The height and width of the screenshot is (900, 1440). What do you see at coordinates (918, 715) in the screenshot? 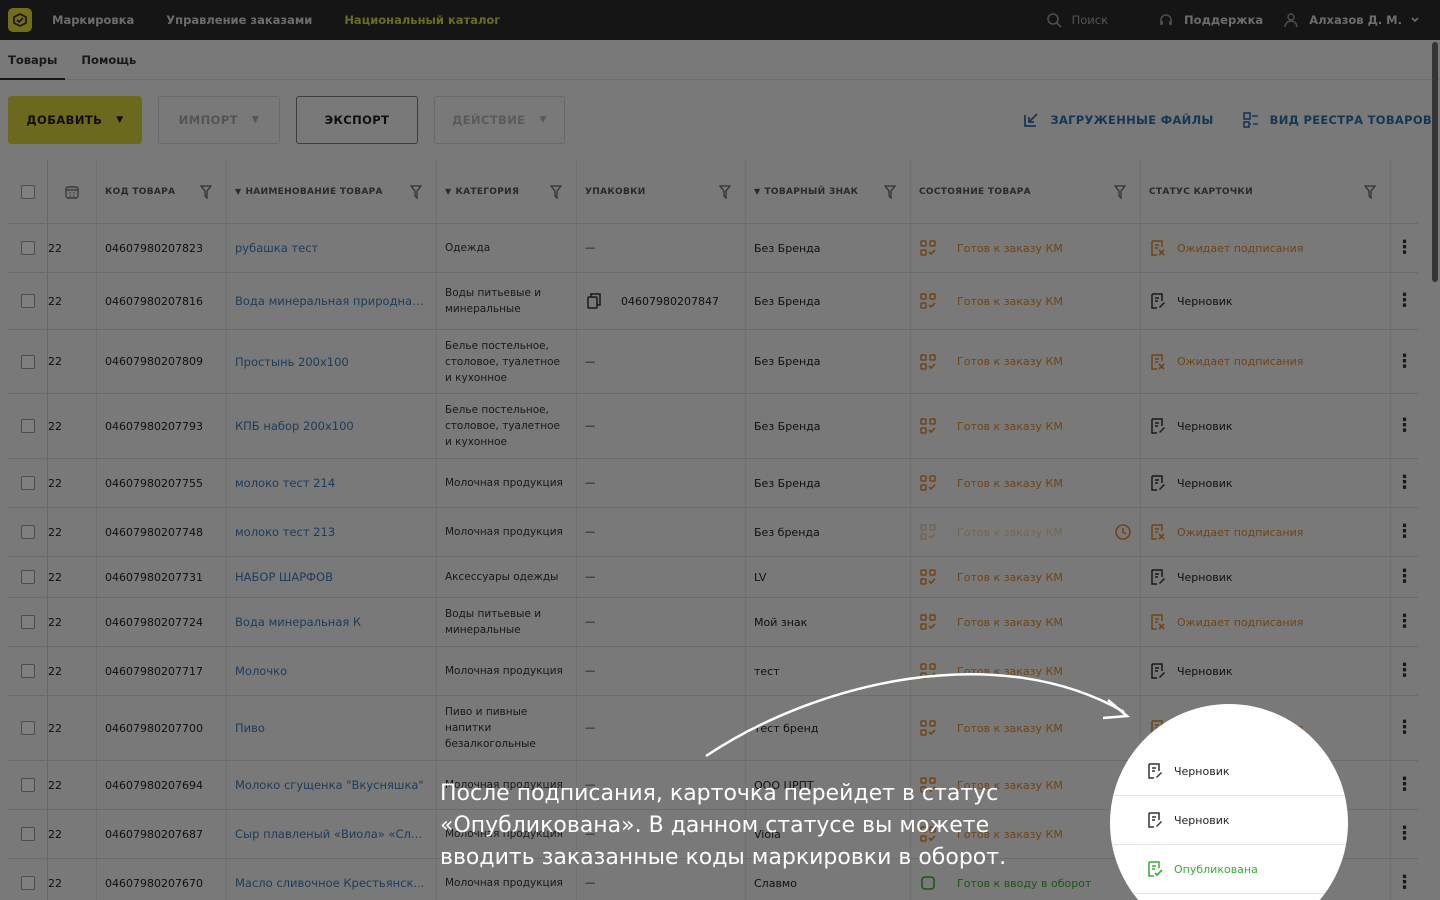
I see `tutorial-arrow` at bounding box center [918, 715].